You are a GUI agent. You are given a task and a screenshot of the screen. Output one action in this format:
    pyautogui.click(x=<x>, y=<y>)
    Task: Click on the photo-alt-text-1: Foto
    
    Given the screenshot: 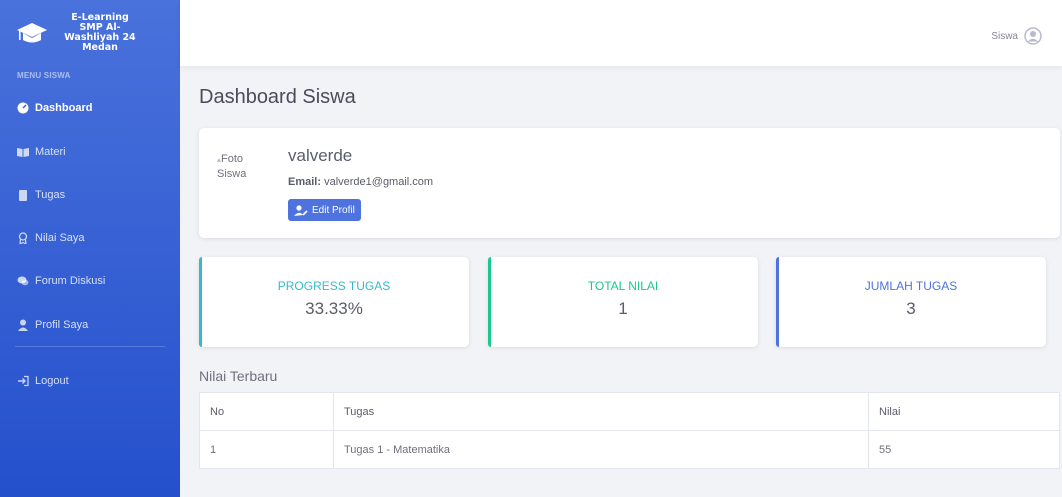 What is the action you would take?
    pyautogui.click(x=232, y=159)
    